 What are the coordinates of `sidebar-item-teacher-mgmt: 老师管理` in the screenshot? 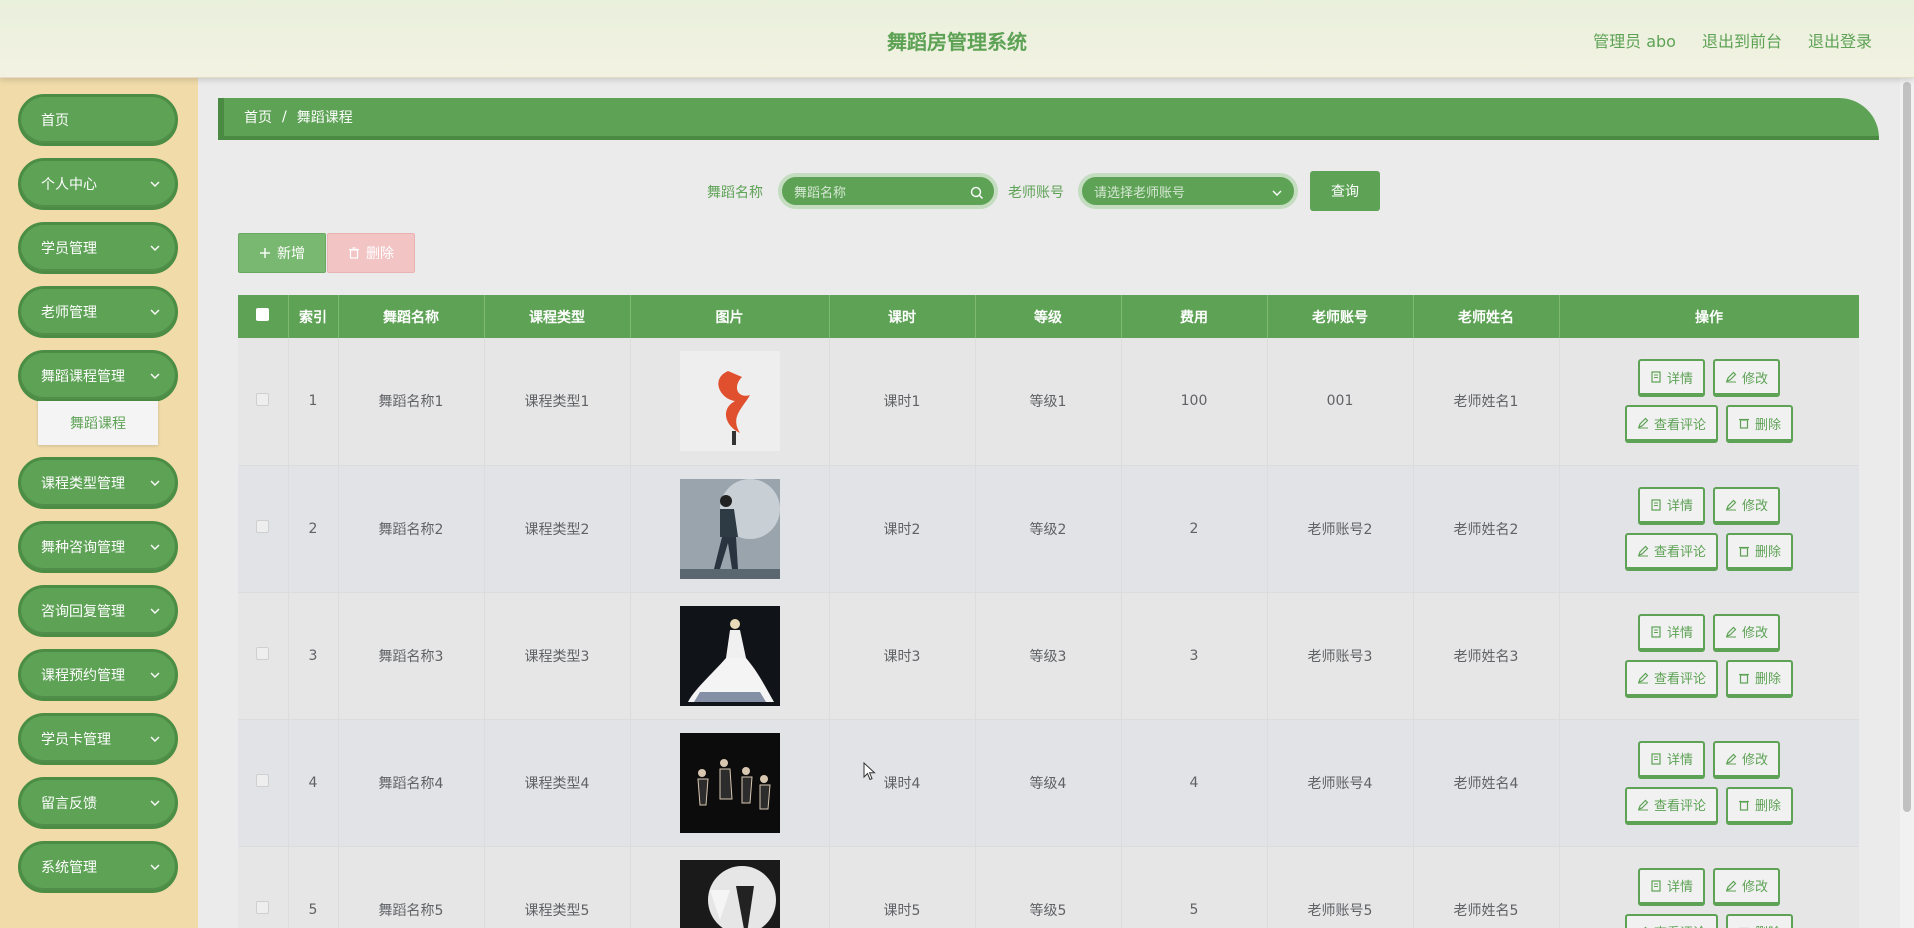 It's located at (98, 312).